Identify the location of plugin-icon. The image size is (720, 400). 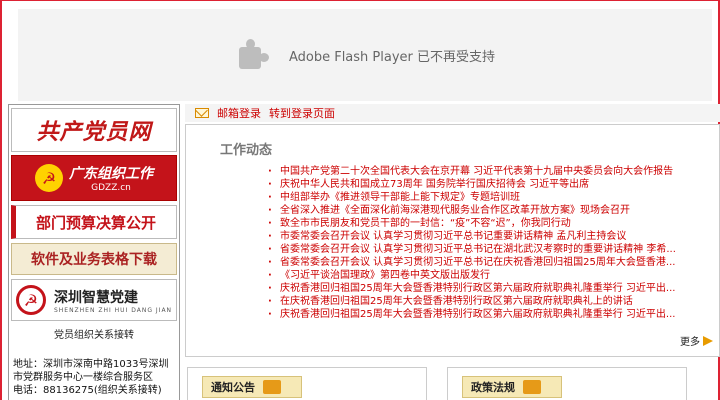
(253, 55).